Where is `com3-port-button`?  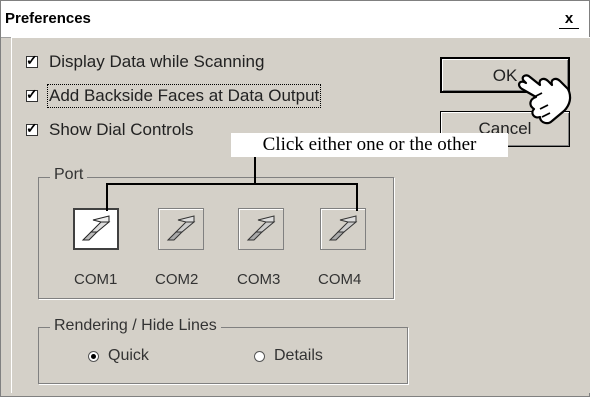
com3-port-button is located at coordinates (261, 229).